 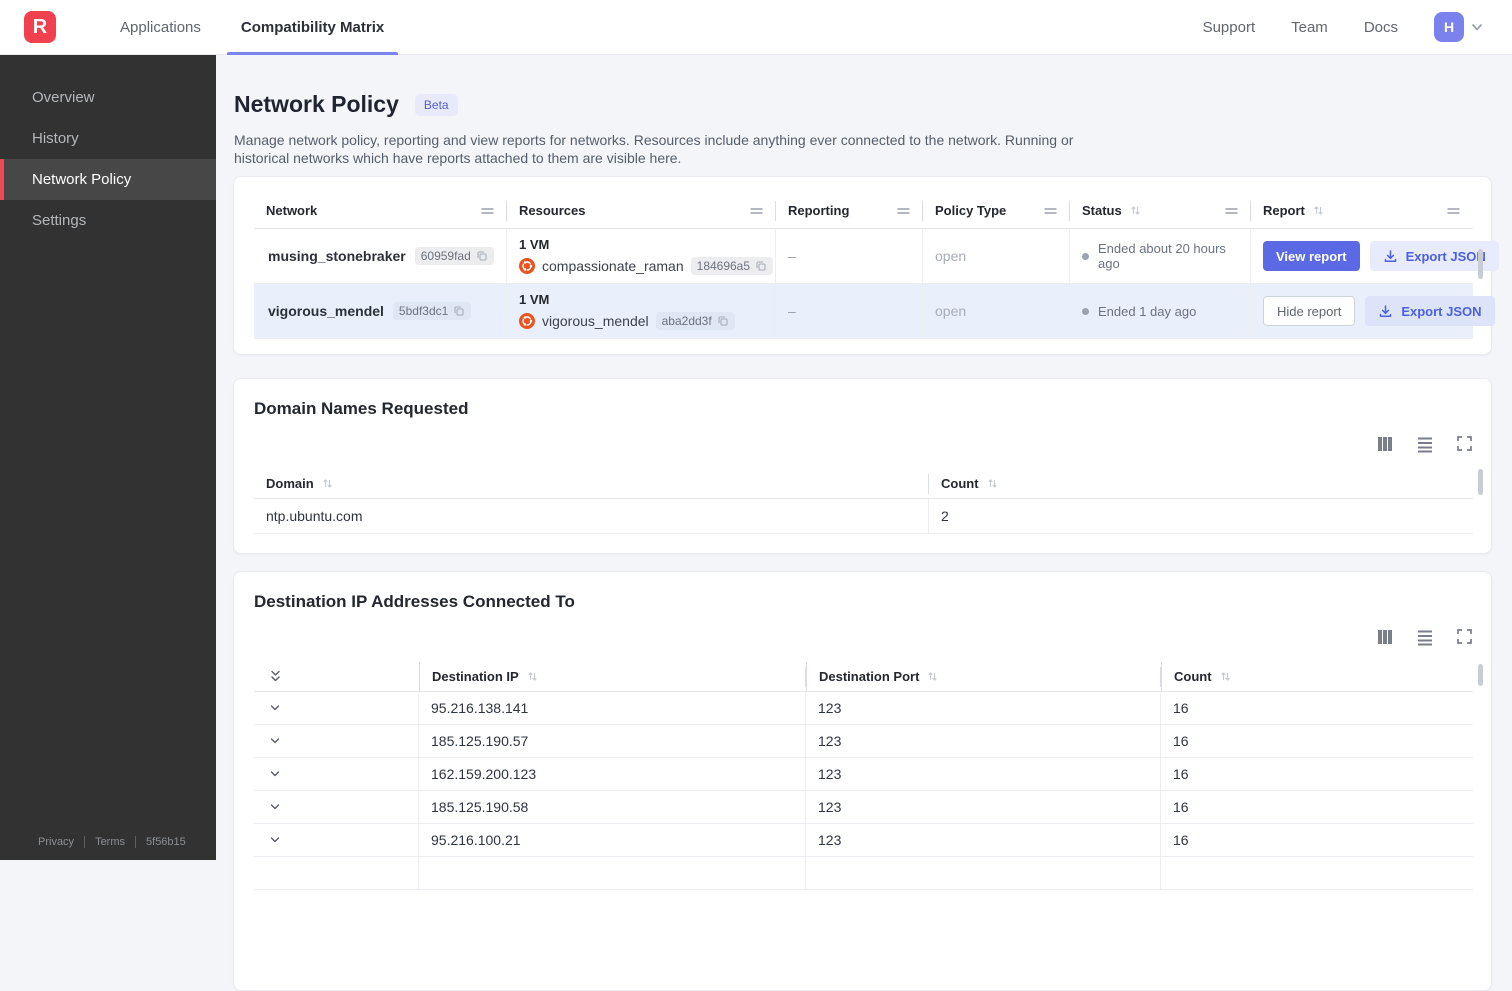 What do you see at coordinates (56, 842) in the screenshot?
I see `privacy-link: Privacy` at bounding box center [56, 842].